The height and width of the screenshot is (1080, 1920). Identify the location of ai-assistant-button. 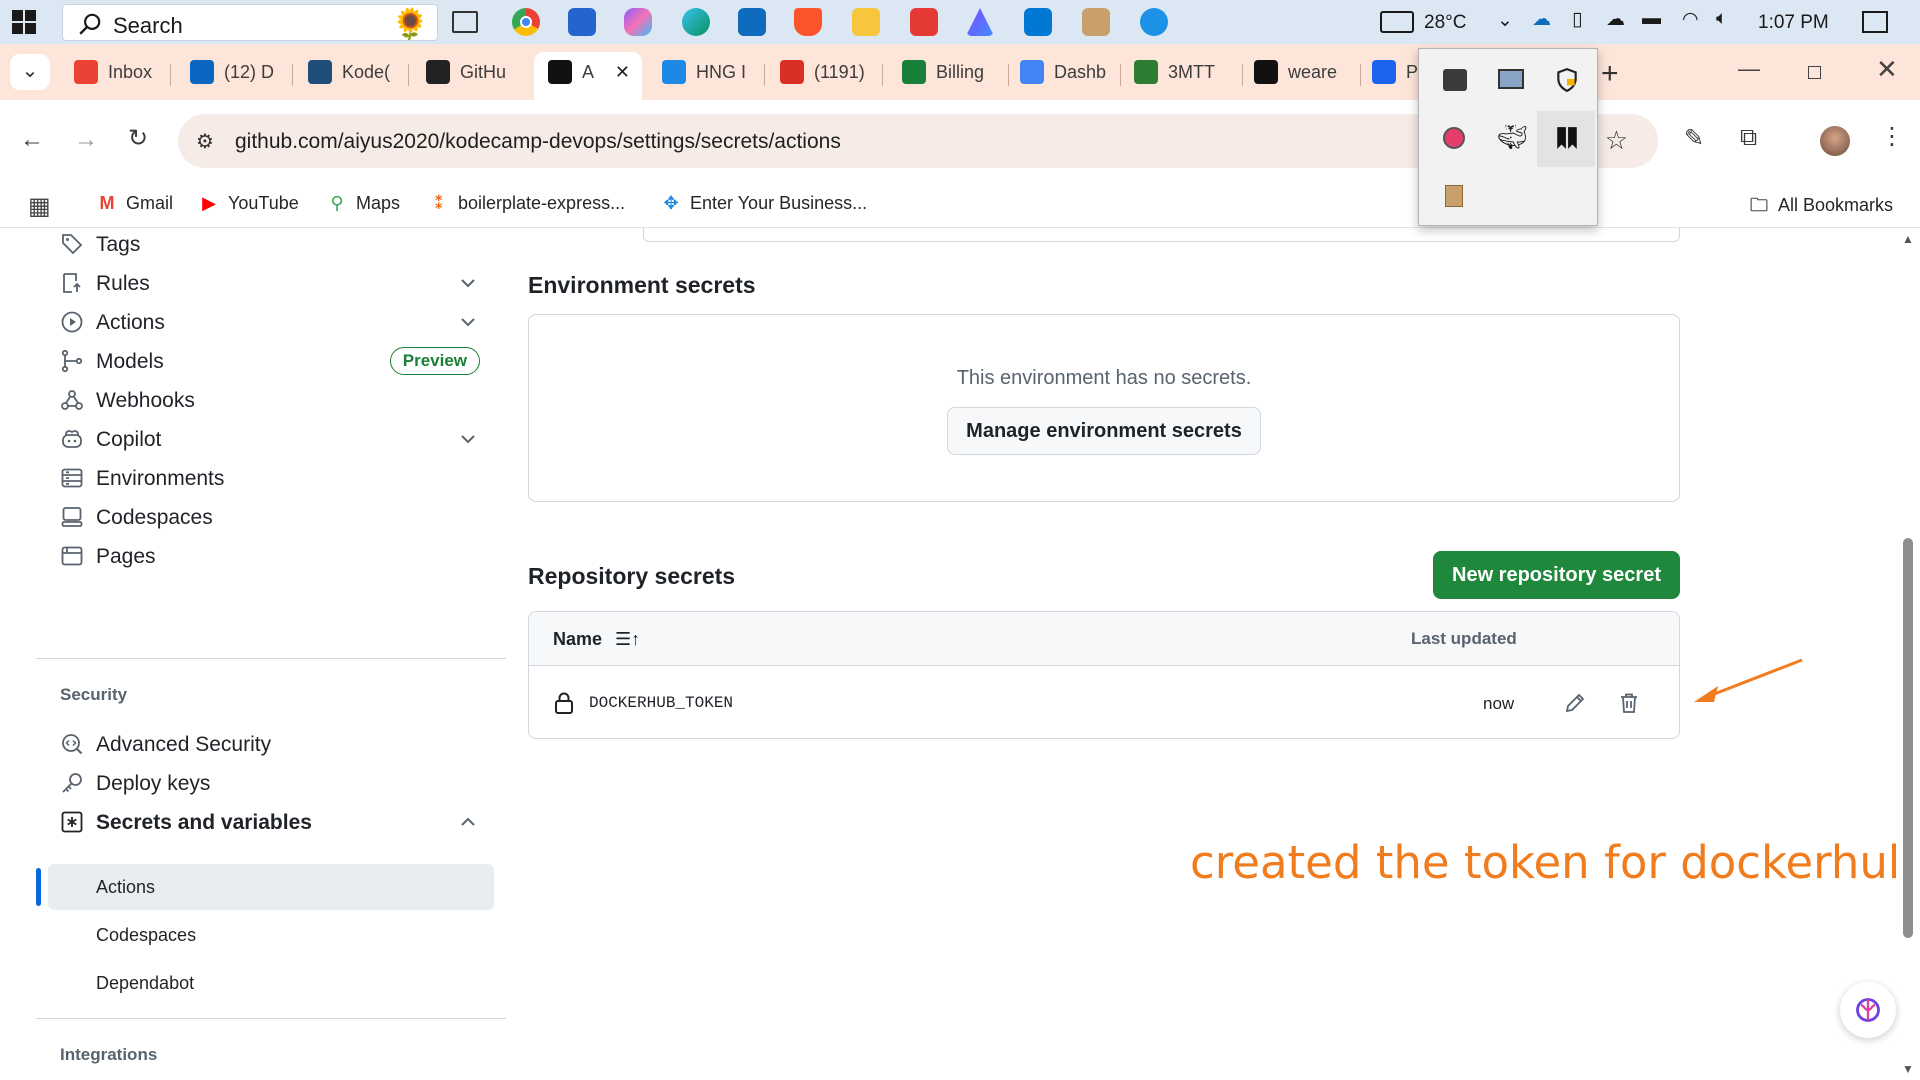
(1868, 1010).